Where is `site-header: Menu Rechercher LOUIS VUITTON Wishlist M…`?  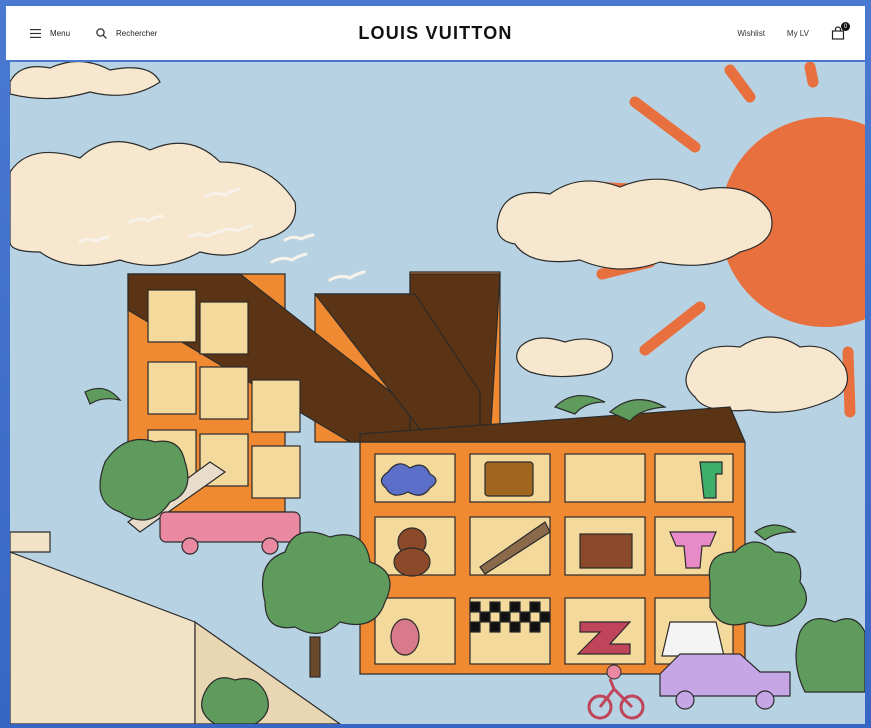
site-header: Menu Rechercher LOUIS VUITTON Wishlist M… is located at coordinates (435, 33).